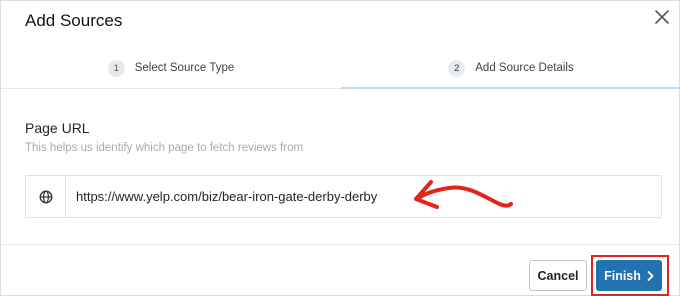  Describe the element at coordinates (622, 275) in the screenshot. I see `finish-label: Finish` at that location.